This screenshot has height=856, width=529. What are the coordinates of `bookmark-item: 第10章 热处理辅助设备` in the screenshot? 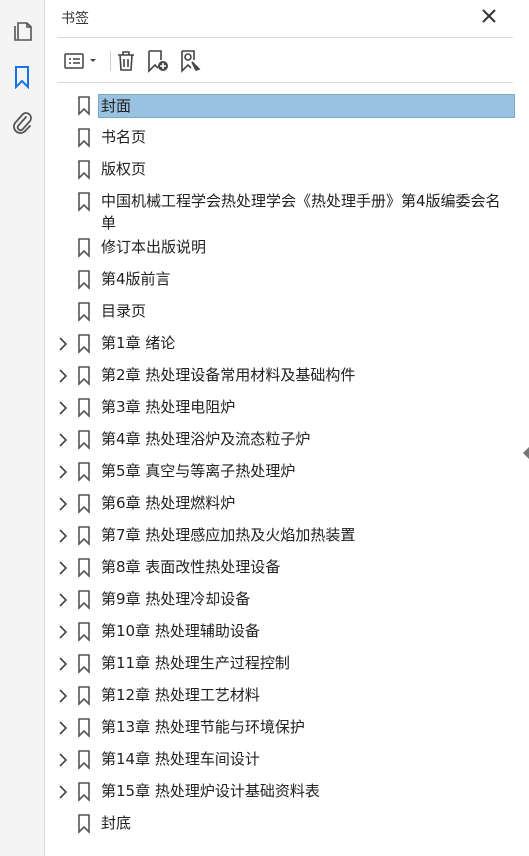 It's located at (287, 632).